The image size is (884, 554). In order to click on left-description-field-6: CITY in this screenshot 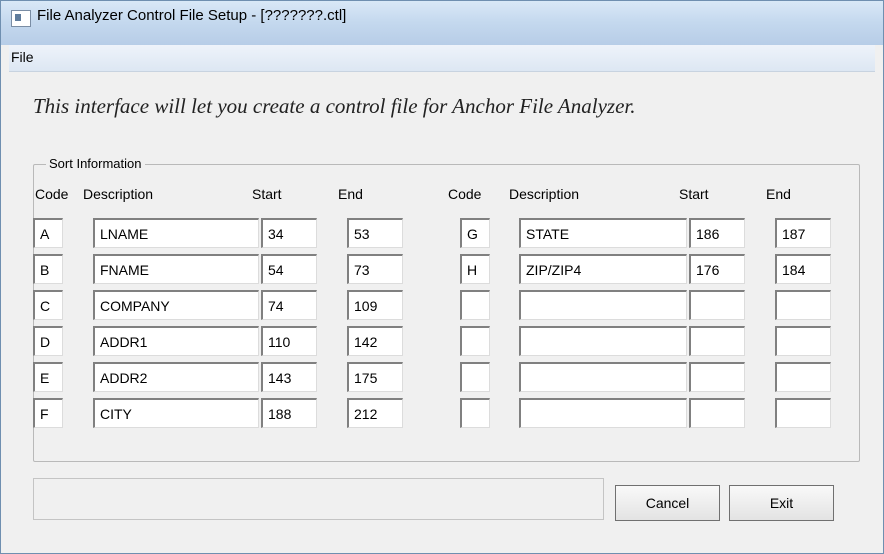, I will do `click(176, 413)`.